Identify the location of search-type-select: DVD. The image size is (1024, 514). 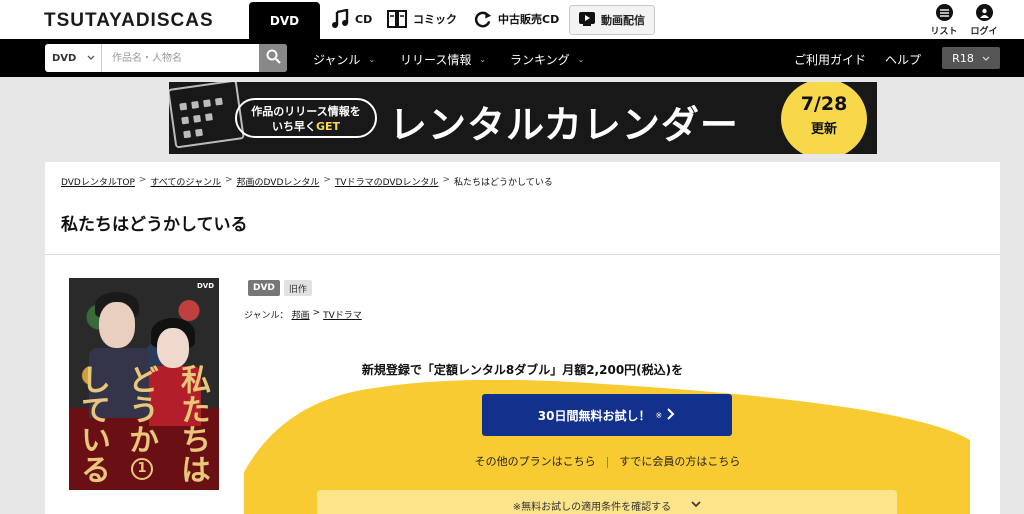
(73, 58).